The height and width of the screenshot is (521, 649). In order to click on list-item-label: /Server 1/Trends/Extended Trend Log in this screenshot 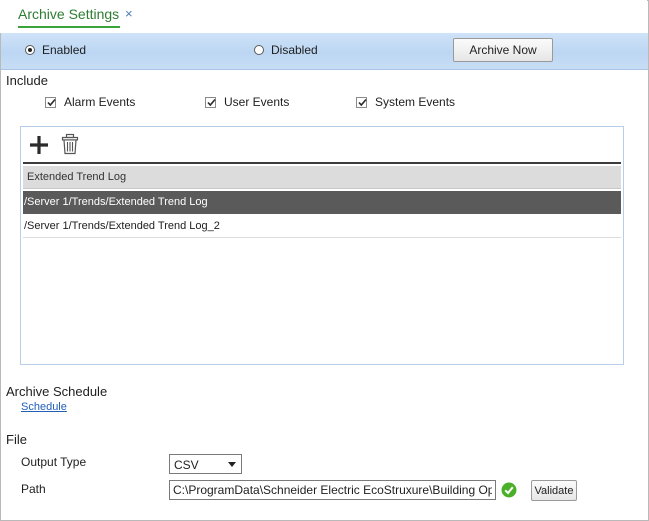, I will do `click(116, 202)`.